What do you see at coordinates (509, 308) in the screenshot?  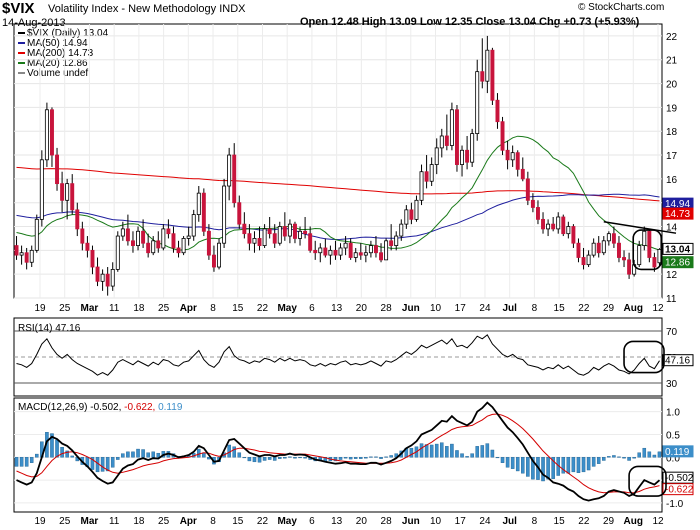 I see `x-tick-label: Jul` at bounding box center [509, 308].